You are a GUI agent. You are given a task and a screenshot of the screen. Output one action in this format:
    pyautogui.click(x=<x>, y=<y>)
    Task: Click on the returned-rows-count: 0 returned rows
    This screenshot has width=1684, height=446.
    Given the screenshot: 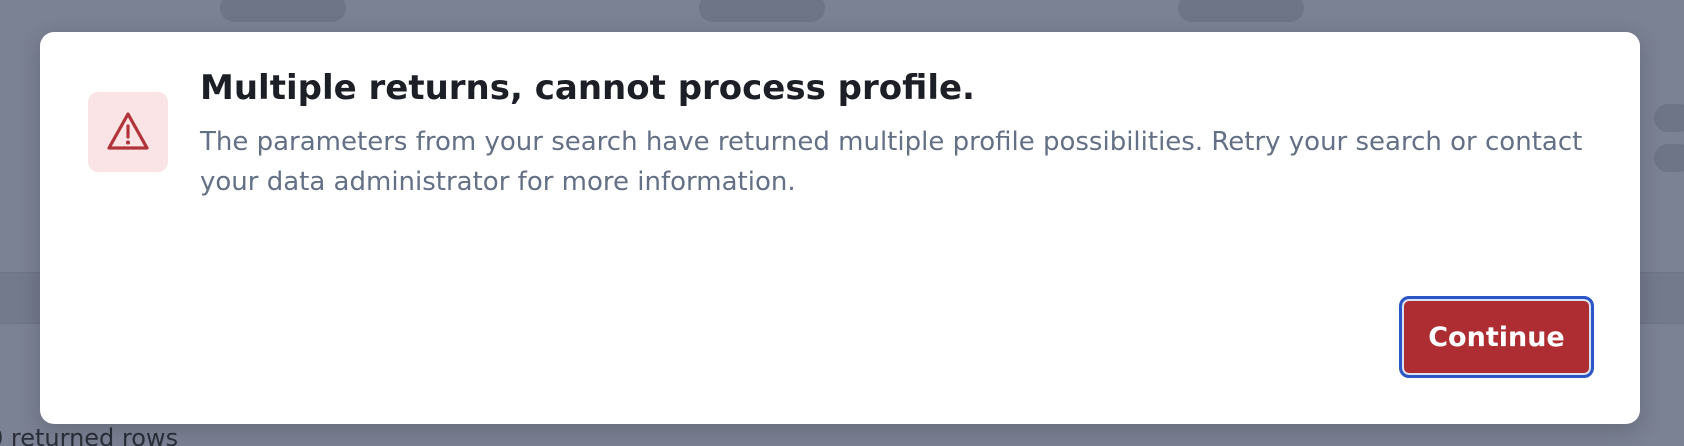 What is the action you would take?
    pyautogui.click(x=89, y=435)
    